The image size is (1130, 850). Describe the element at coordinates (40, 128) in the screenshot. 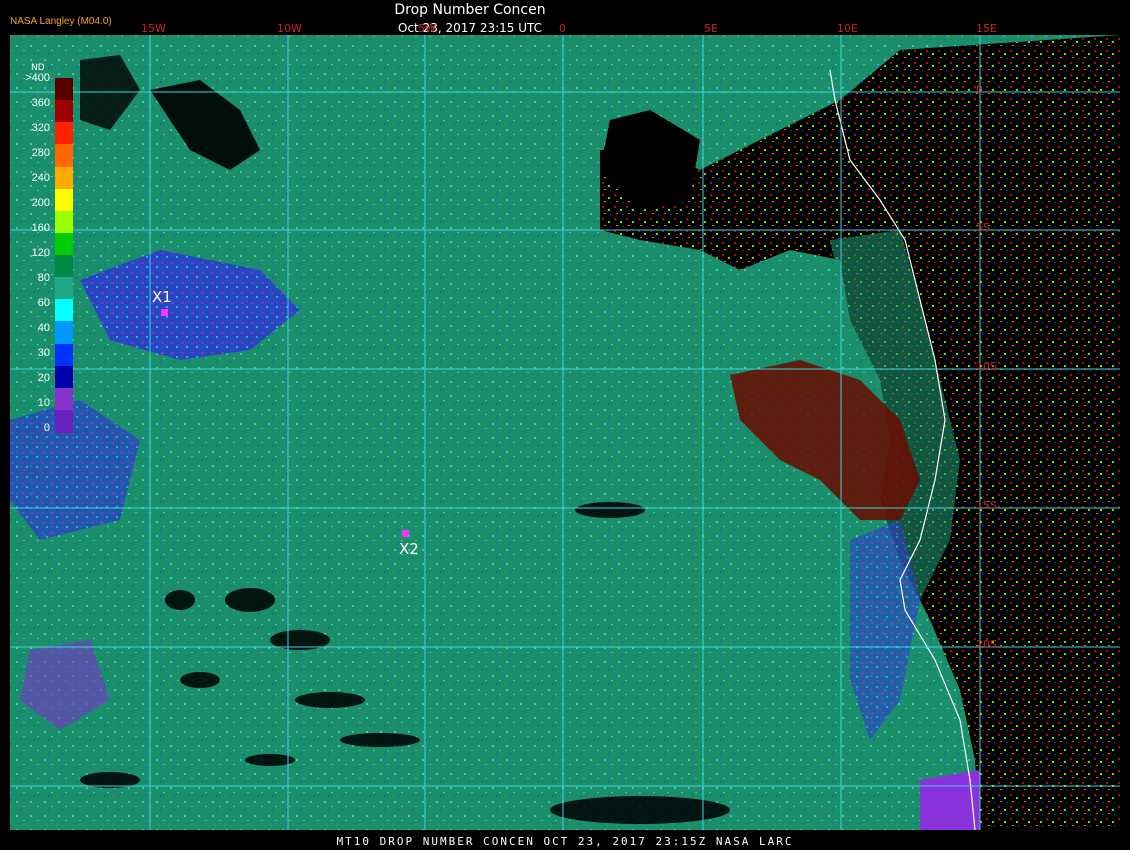

I see `legend-label: 320` at that location.